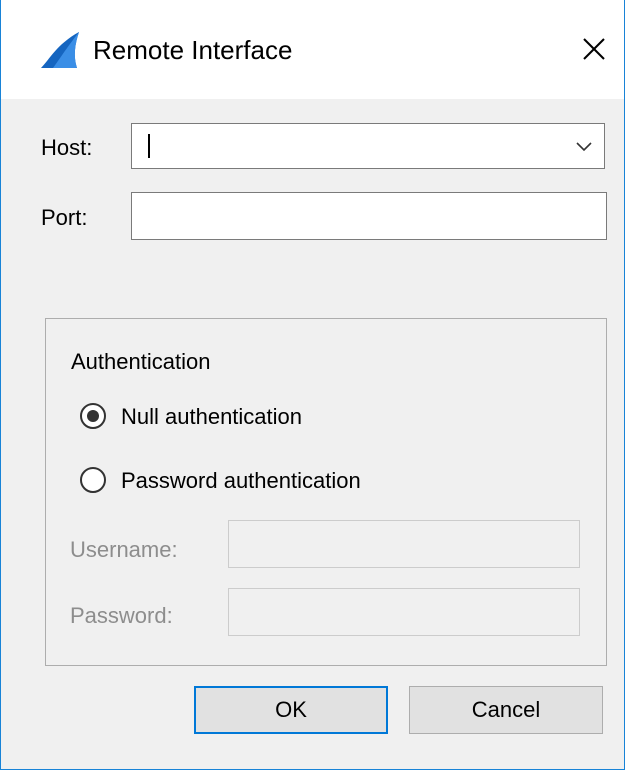 Image resolution: width=625 pixels, height=771 pixels. I want to click on null-auth-radio, so click(93, 416).